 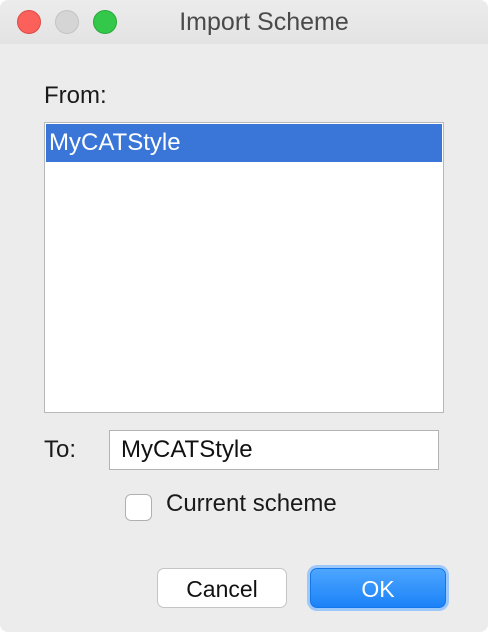 I want to click on from-label: From:, so click(x=75, y=95).